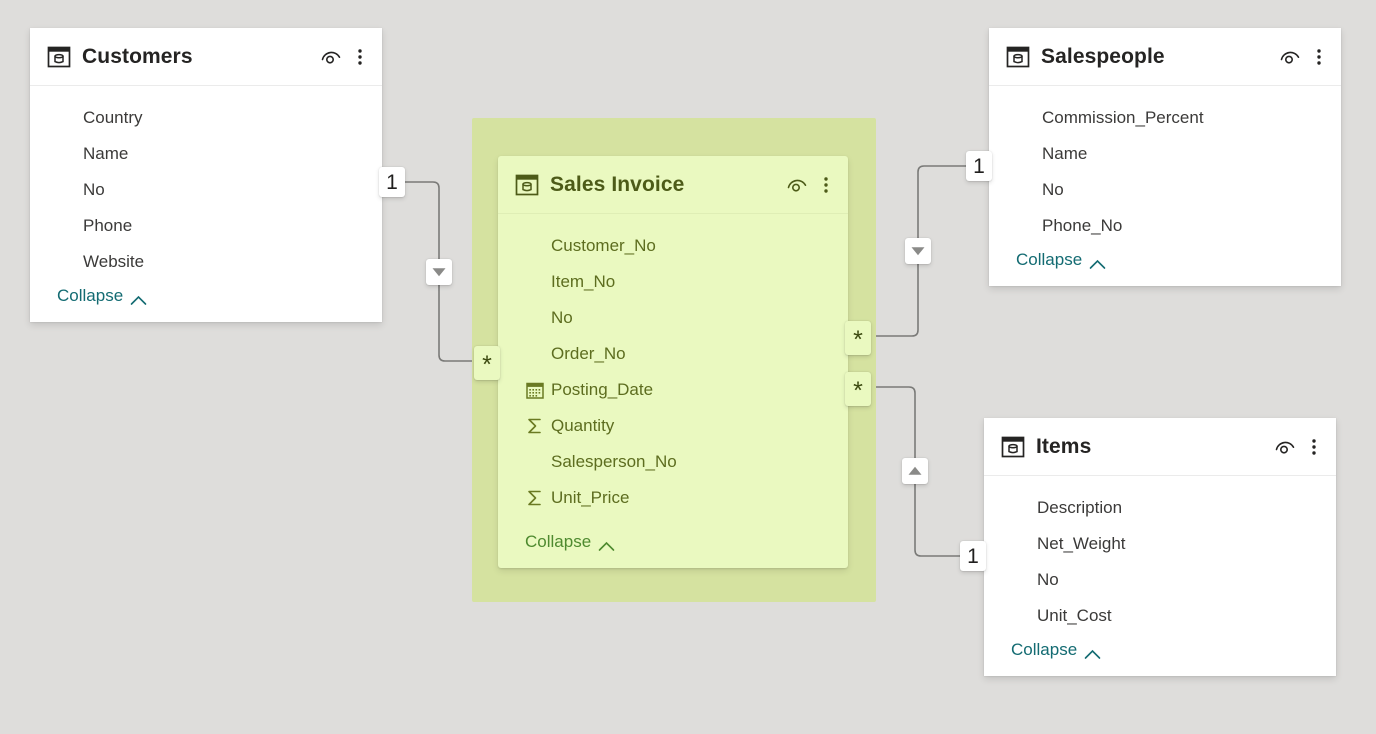  I want to click on field-label: Unit_Price, so click(590, 497).